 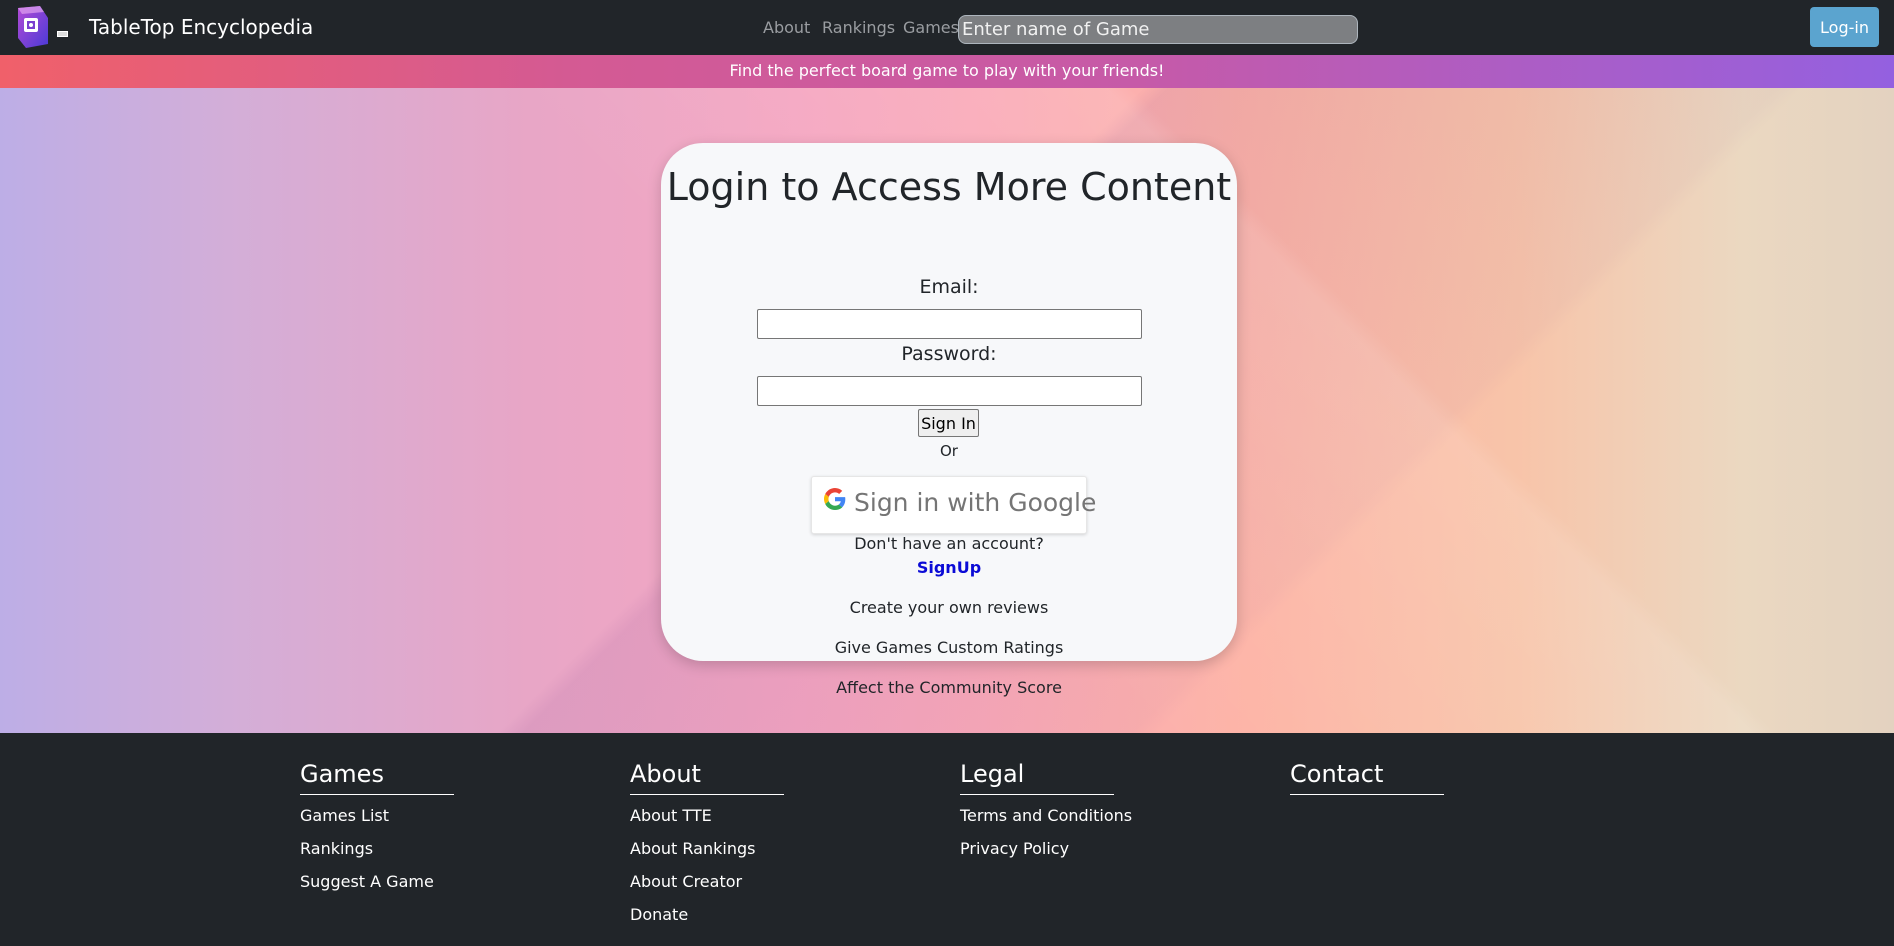 What do you see at coordinates (710, 816) in the screenshot?
I see `footer-link-about-tte: About TTE` at bounding box center [710, 816].